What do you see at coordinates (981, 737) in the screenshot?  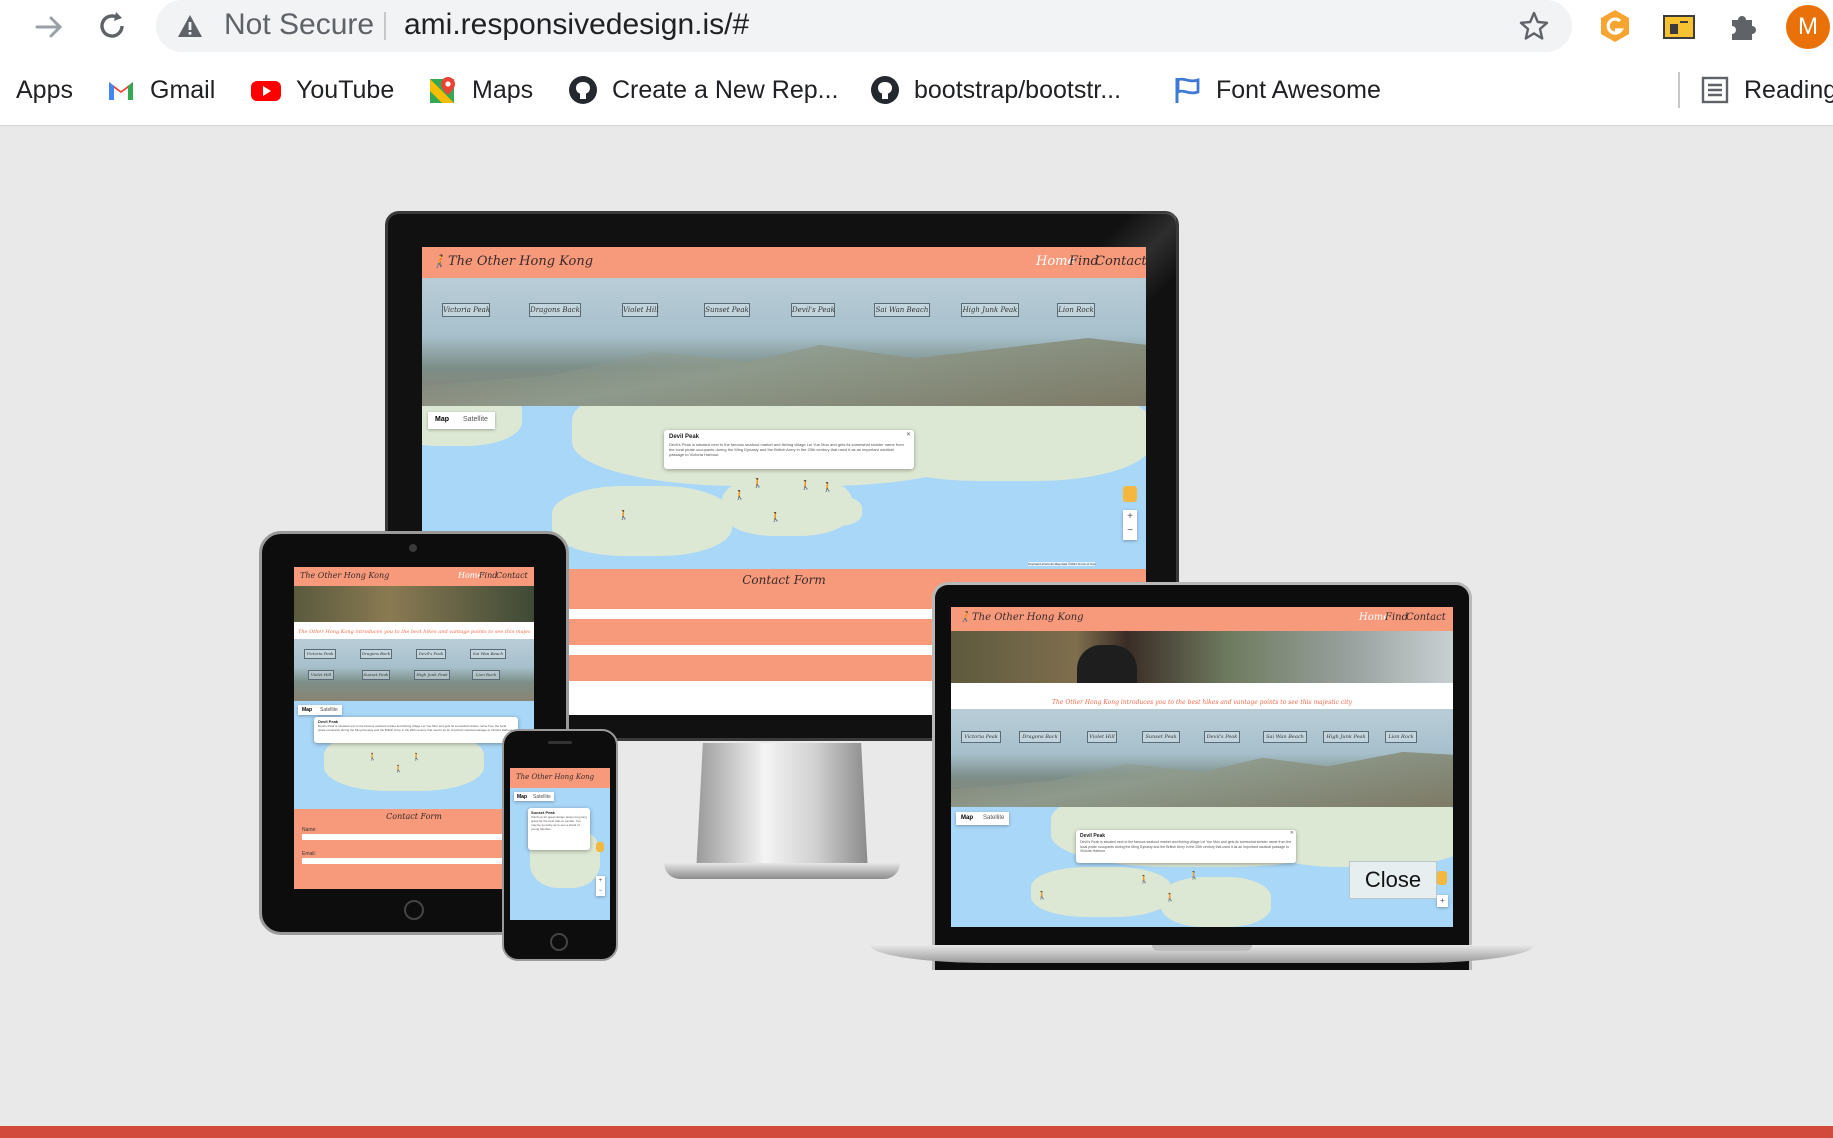 I see `laptop-peak: Victoria Peak` at bounding box center [981, 737].